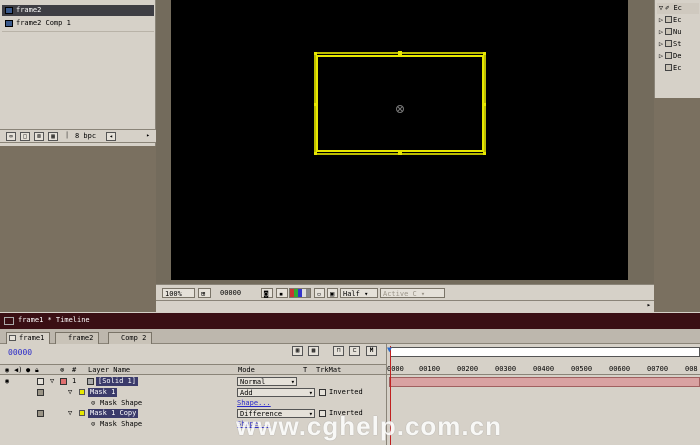  I want to click on effects-item: ▷ De, so click(669, 56).